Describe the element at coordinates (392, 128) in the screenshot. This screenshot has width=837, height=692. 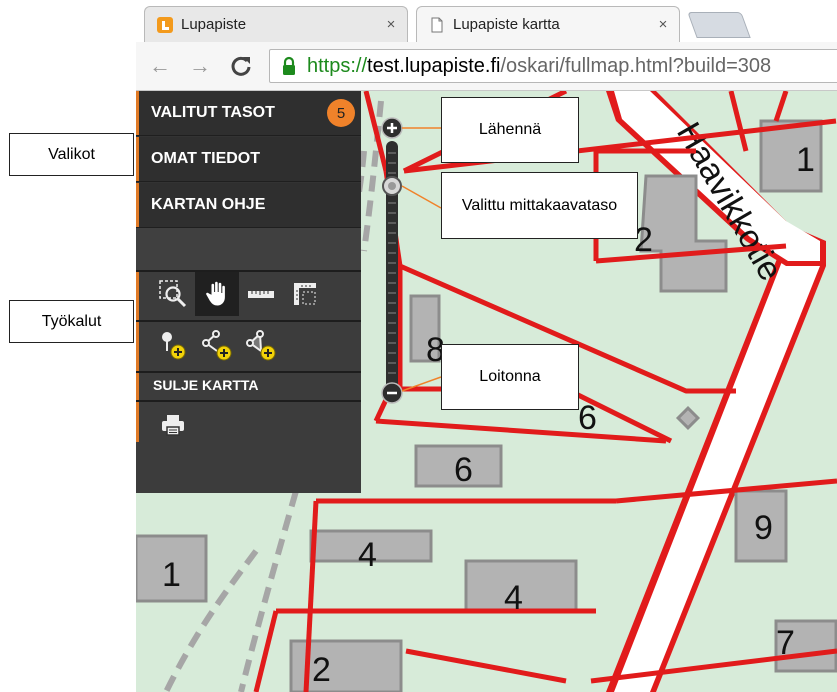
I see `zoom-in-icon` at that location.